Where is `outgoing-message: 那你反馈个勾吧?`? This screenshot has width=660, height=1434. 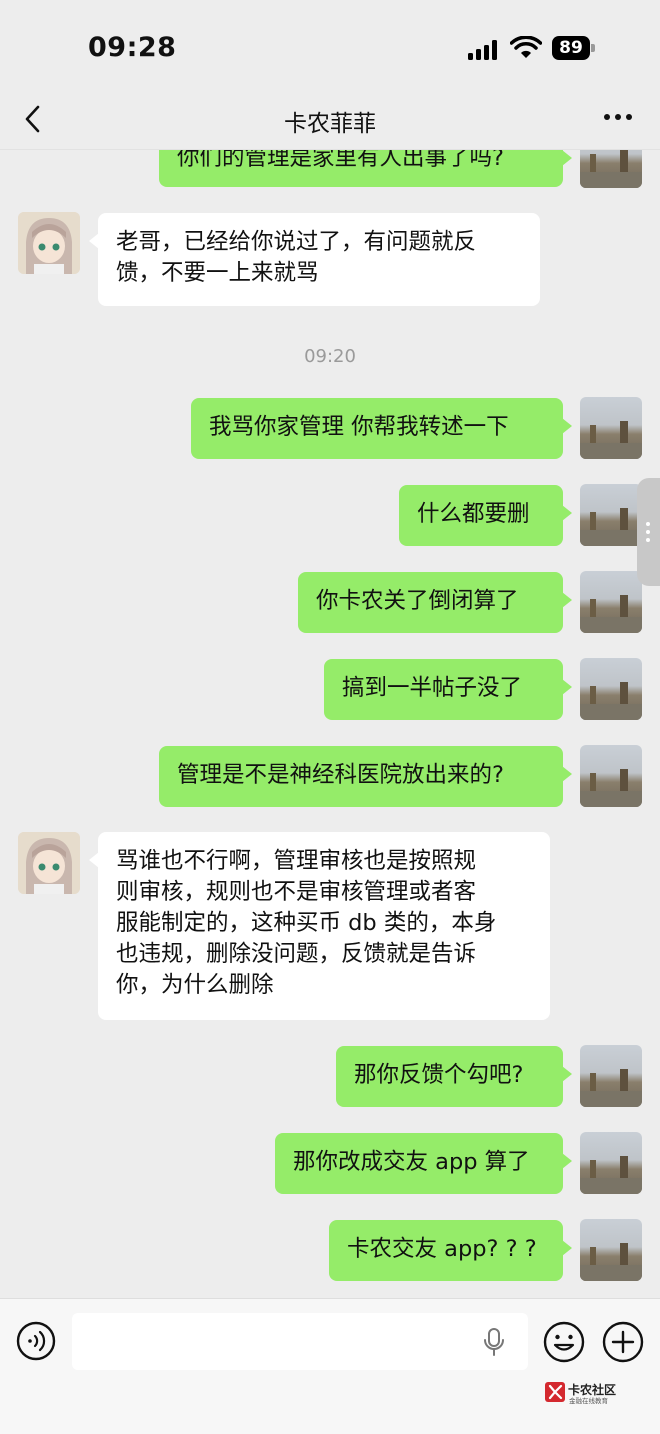 outgoing-message: 那你反馈个勾吧? is located at coordinates (454, 1076).